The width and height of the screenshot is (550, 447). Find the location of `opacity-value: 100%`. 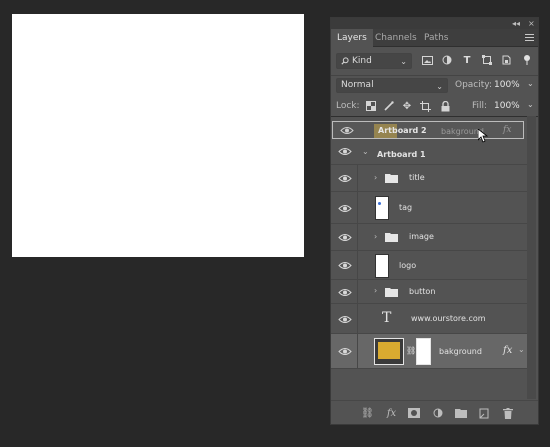

opacity-value: 100% is located at coordinates (507, 85).